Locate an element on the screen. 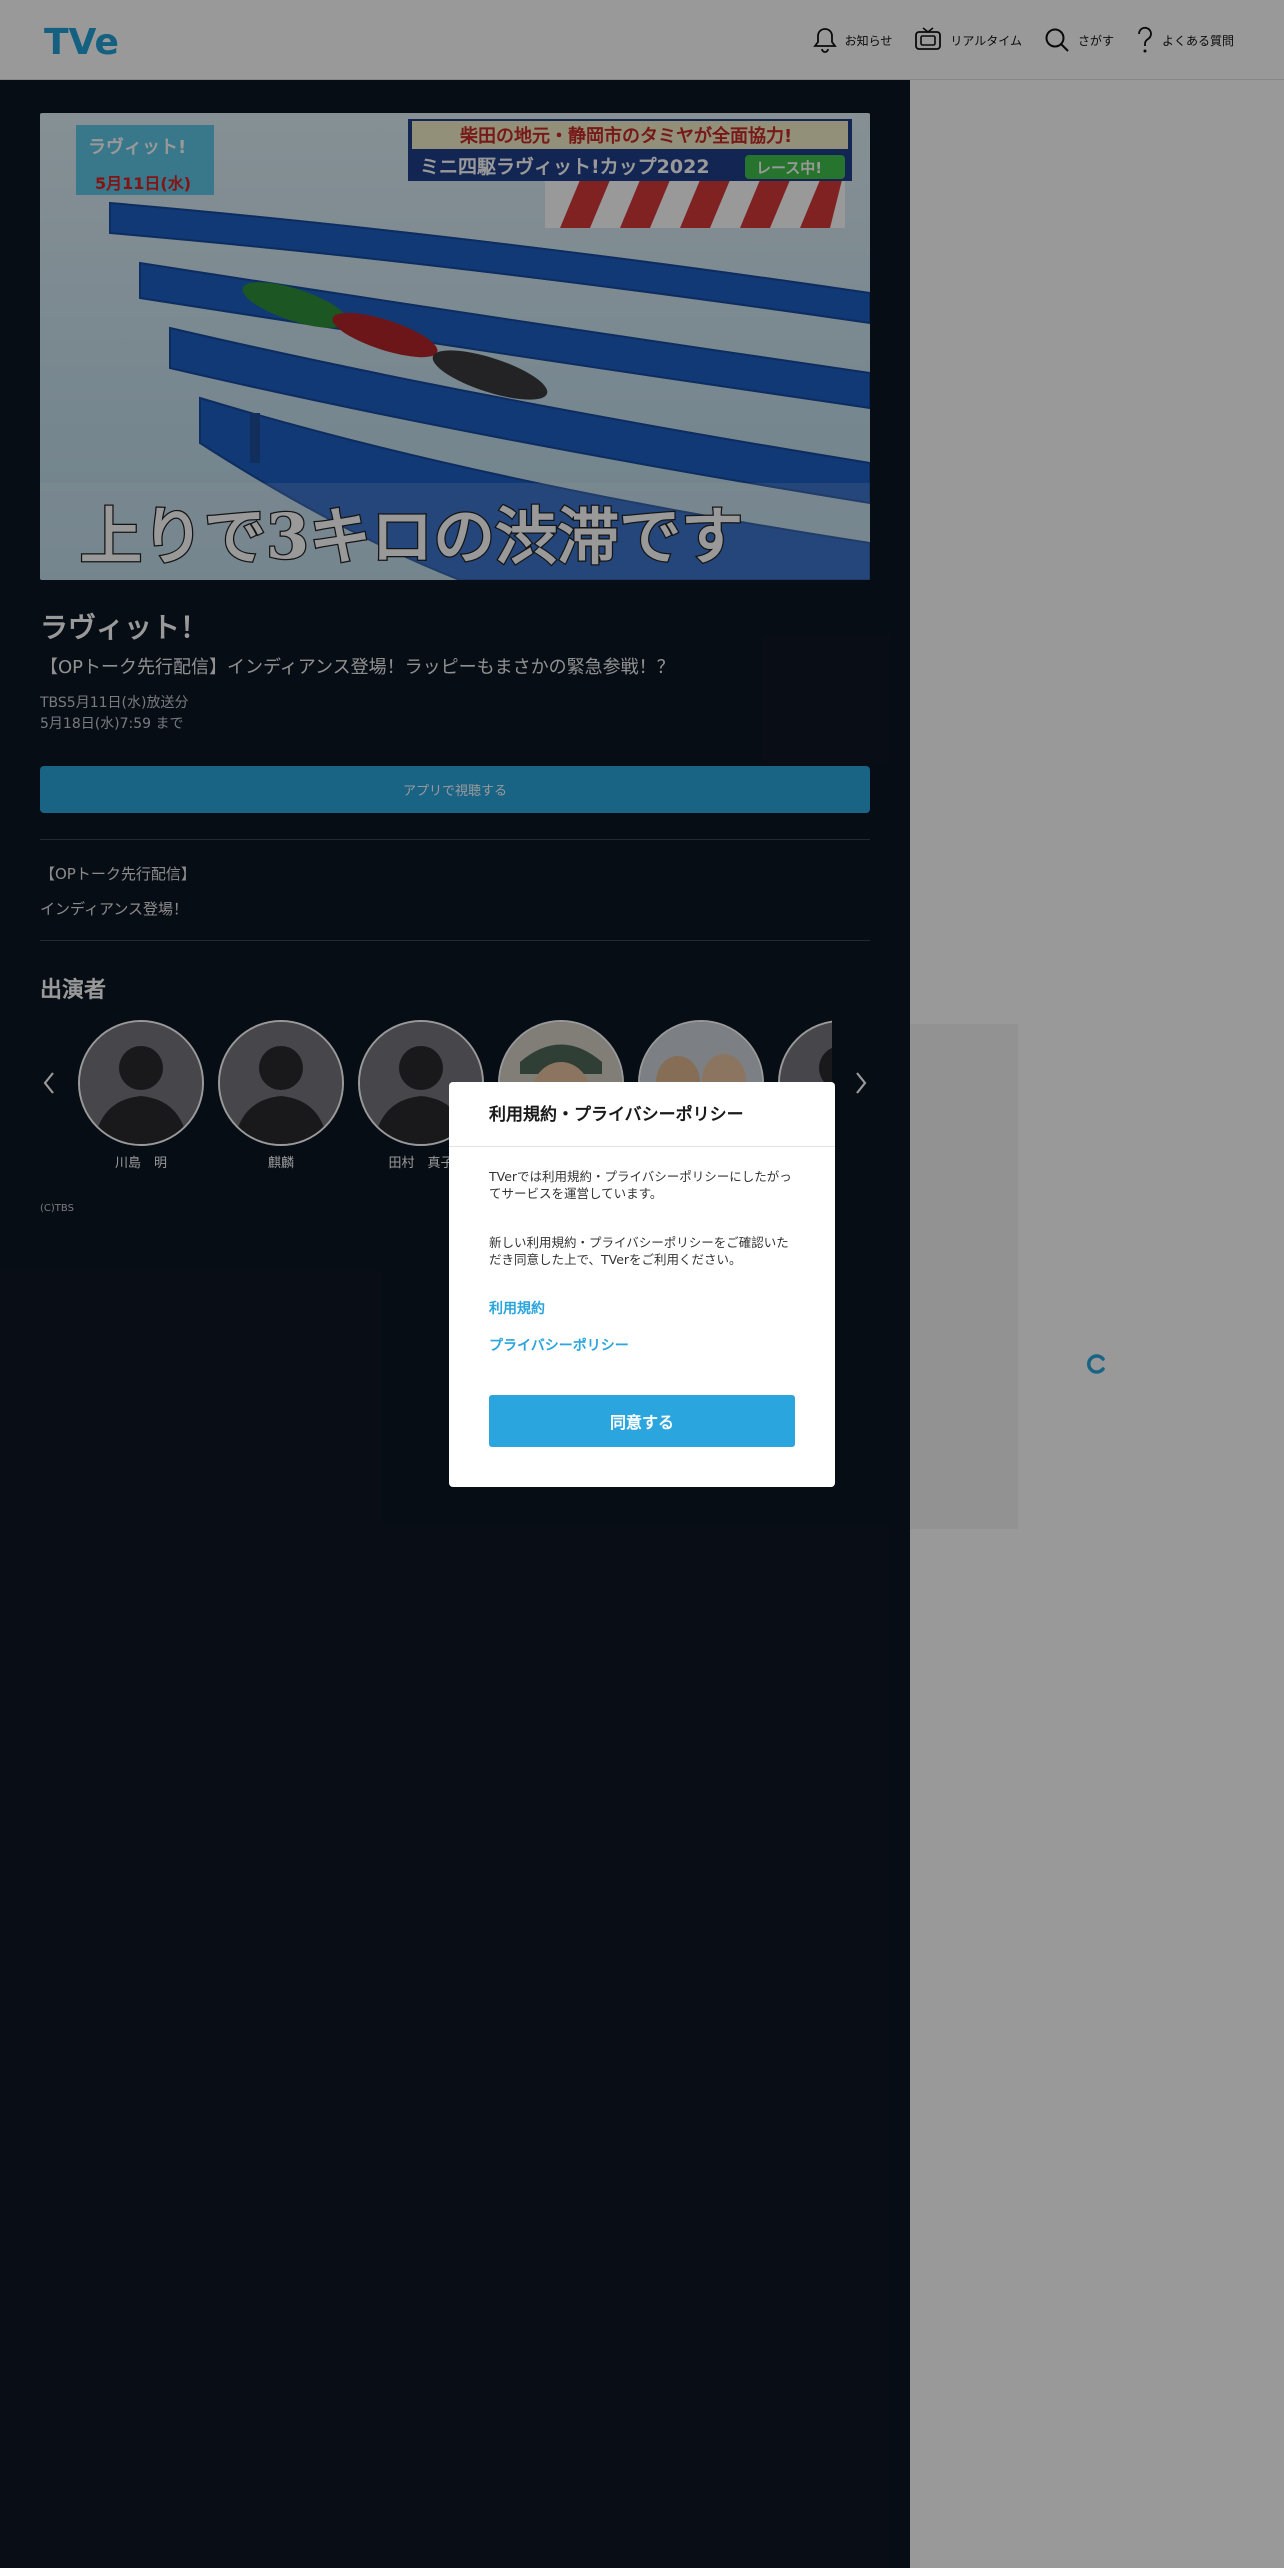 This screenshot has height=2568, width=1284. modal-title: 利用規約・プライバシーポリシー is located at coordinates (616, 1115).